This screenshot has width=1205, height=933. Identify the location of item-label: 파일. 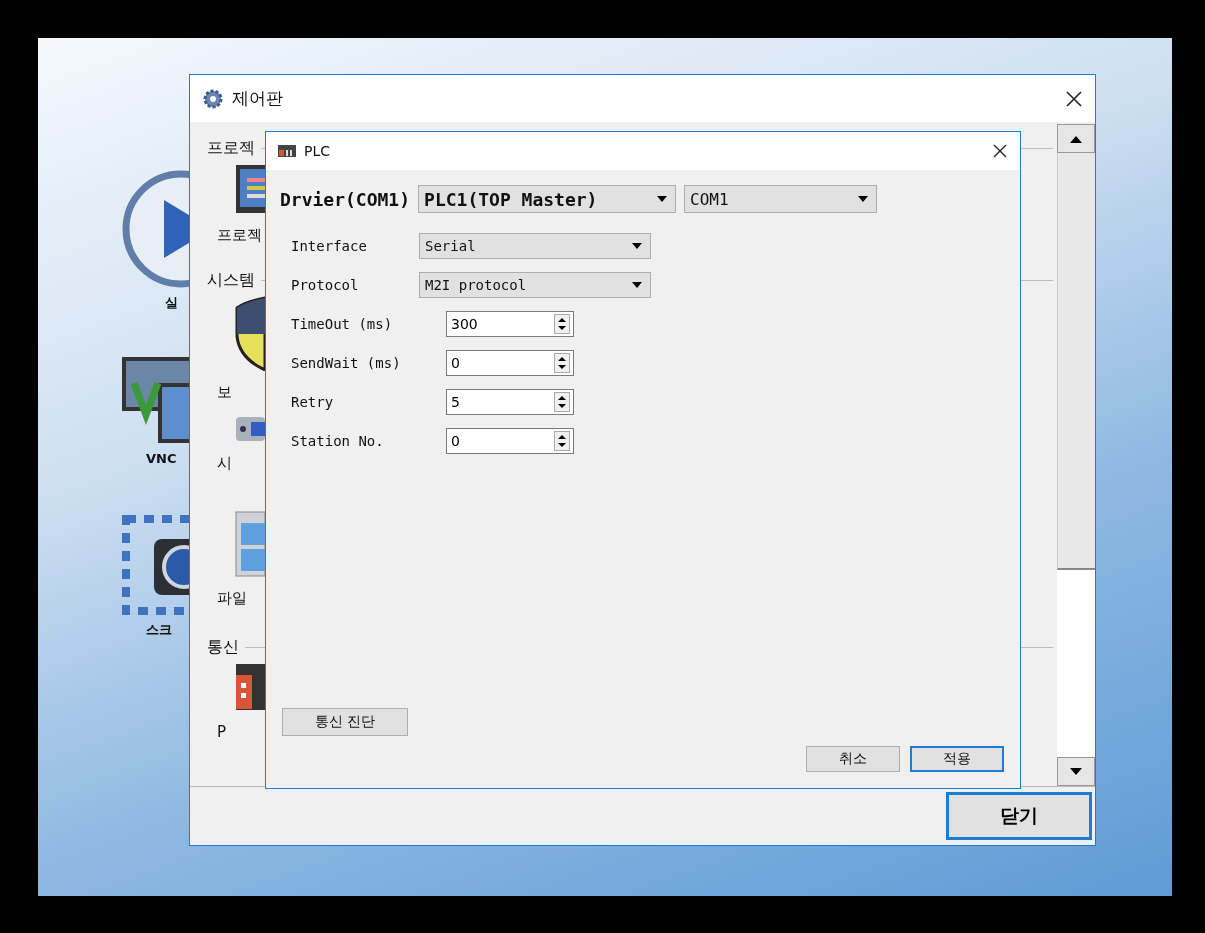
(232, 598).